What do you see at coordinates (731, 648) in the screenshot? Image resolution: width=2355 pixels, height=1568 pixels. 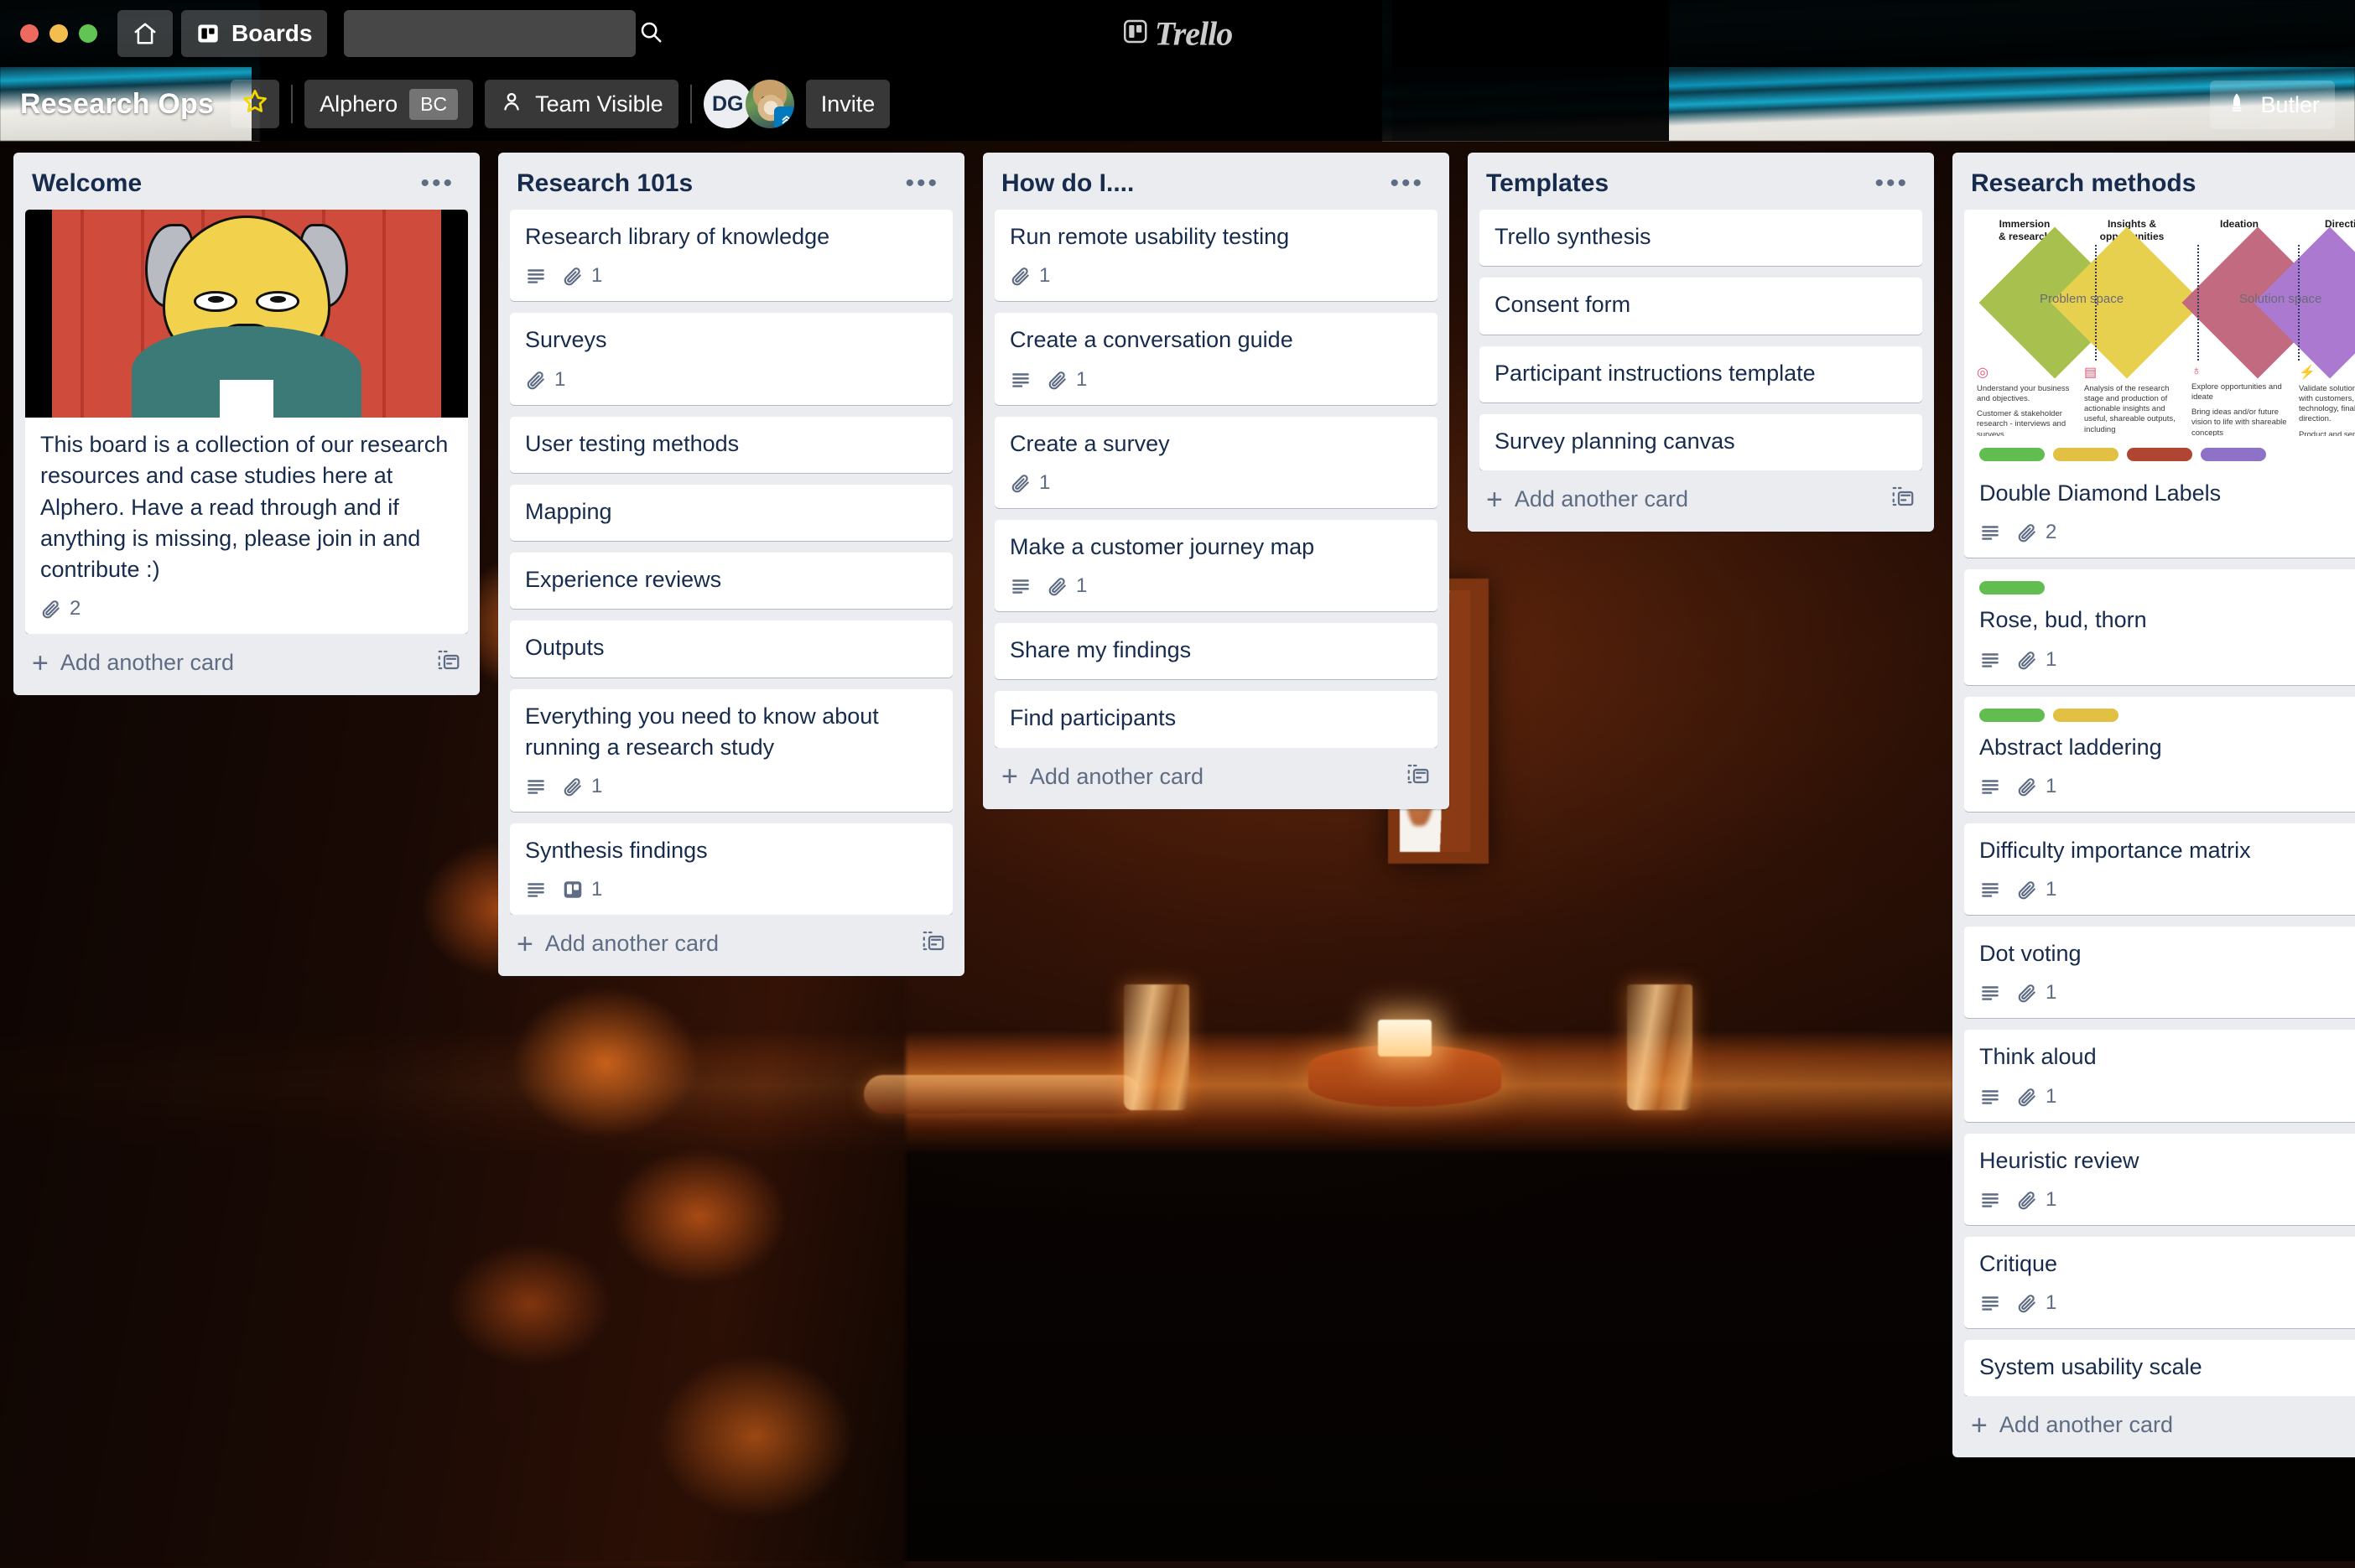 I see `card: Outputs` at bounding box center [731, 648].